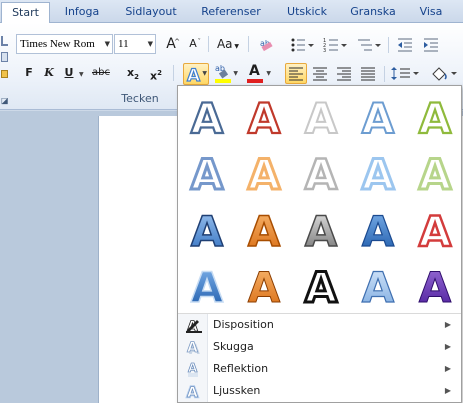 The height and width of the screenshot is (403, 463). What do you see at coordinates (171, 44) in the screenshot?
I see `grow-font-button: A ^` at bounding box center [171, 44].